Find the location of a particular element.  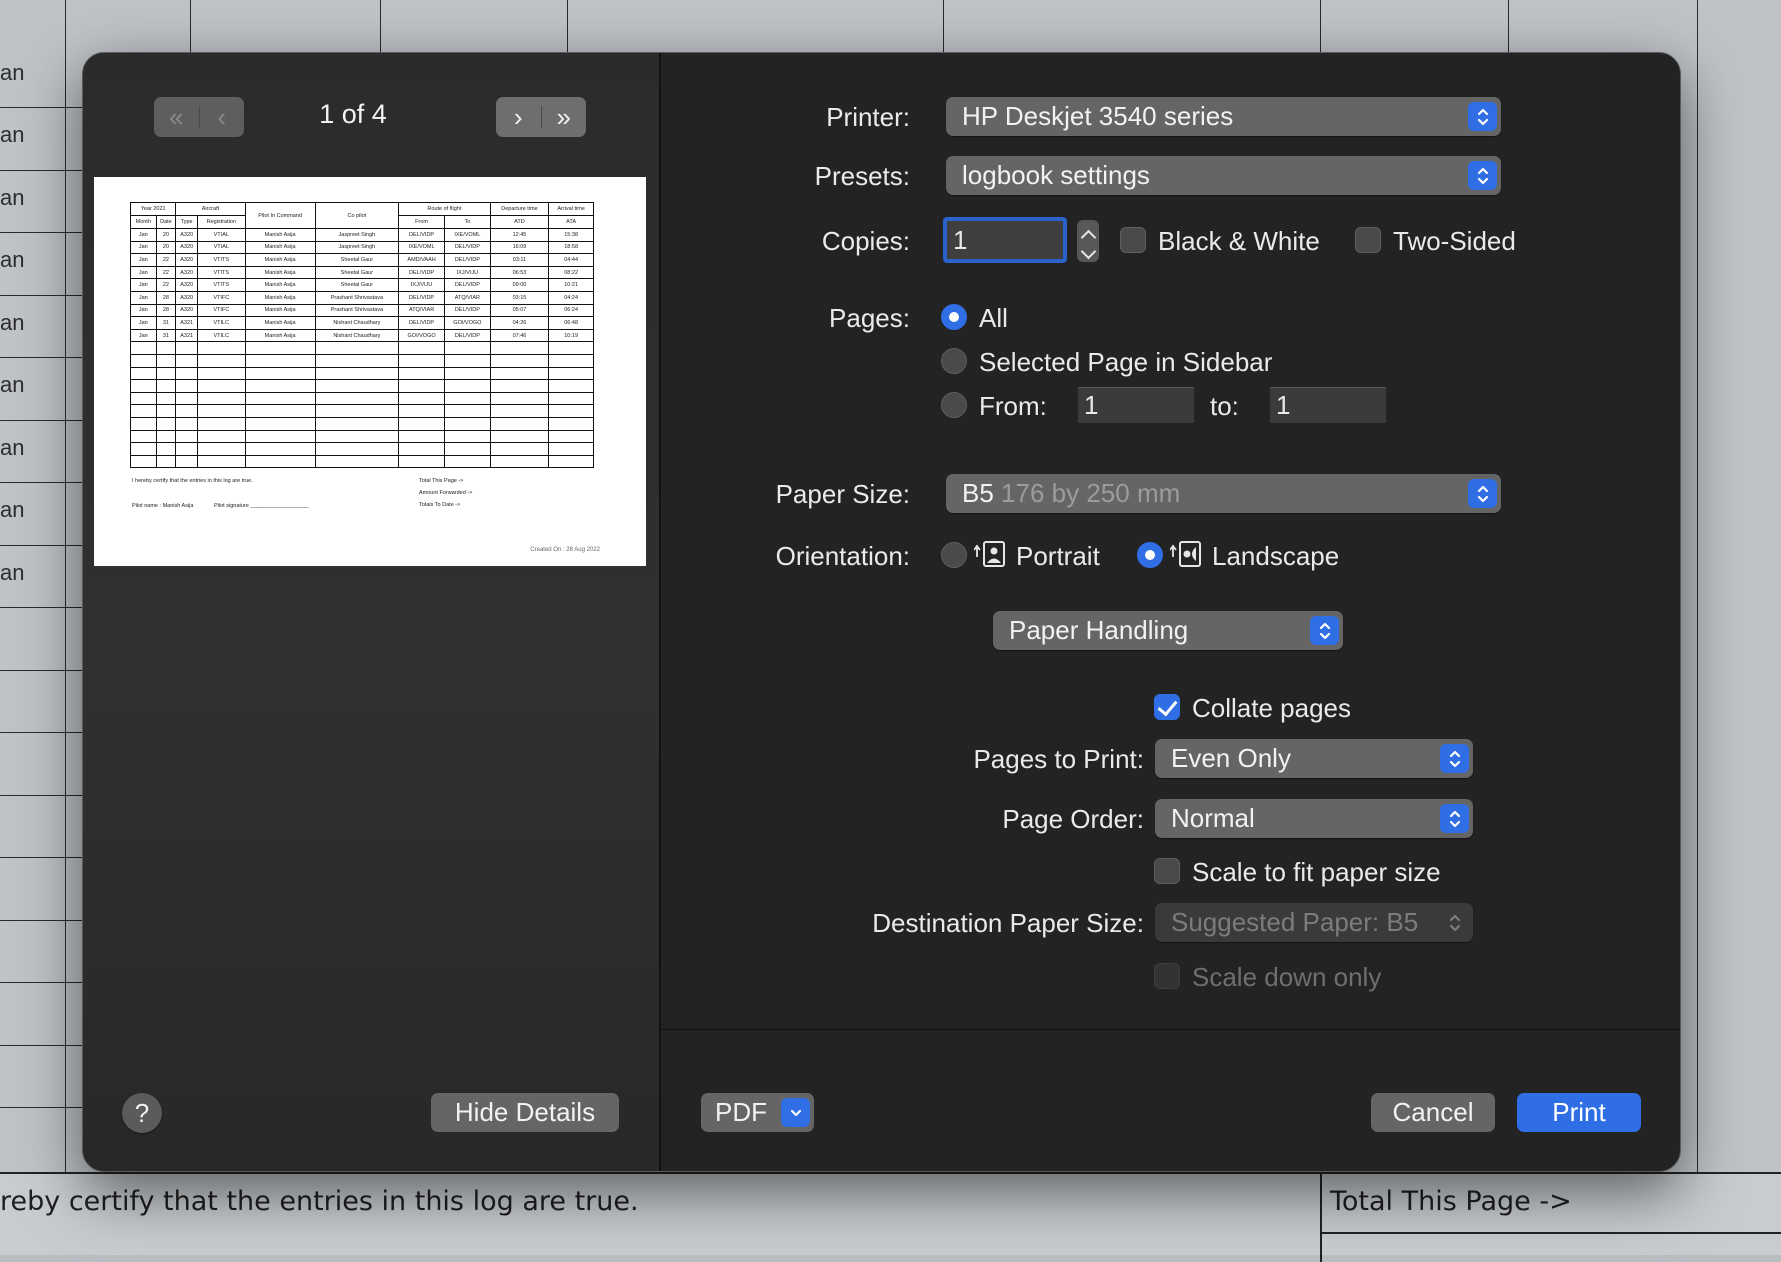

preview-table-cell: 20 is located at coordinates (166, 235).